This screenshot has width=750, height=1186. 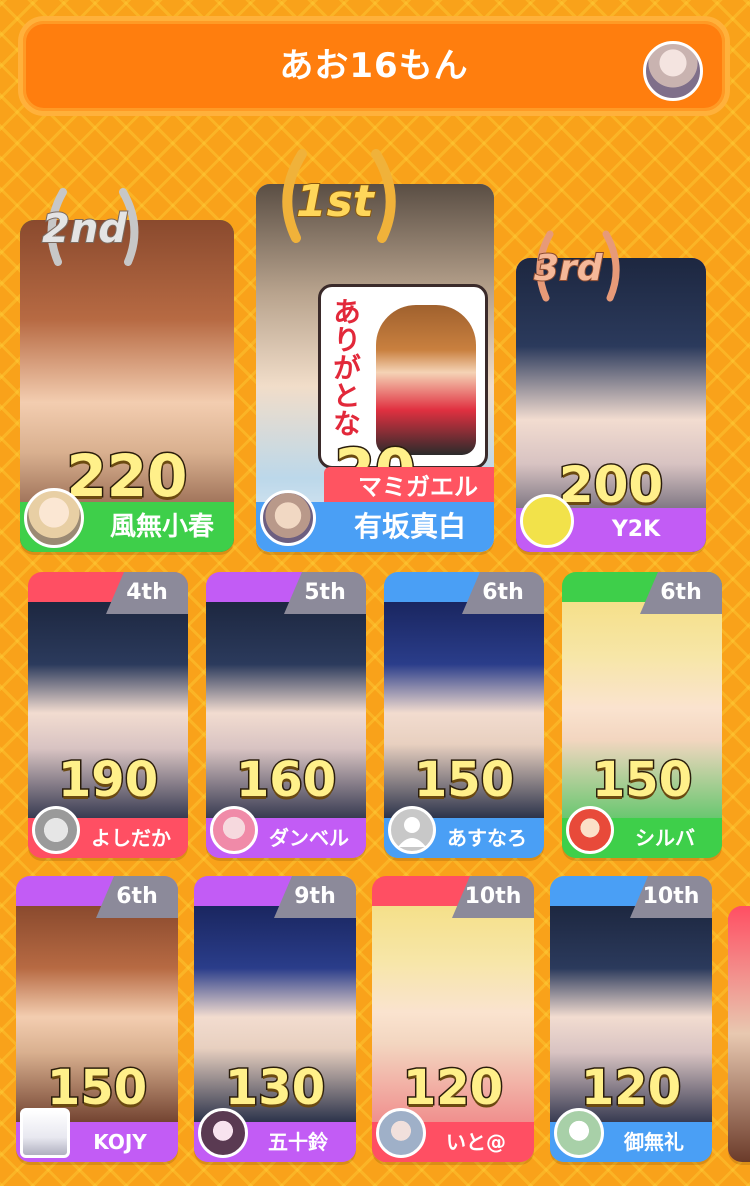 I want to click on player-name: シルバ, so click(x=665, y=838).